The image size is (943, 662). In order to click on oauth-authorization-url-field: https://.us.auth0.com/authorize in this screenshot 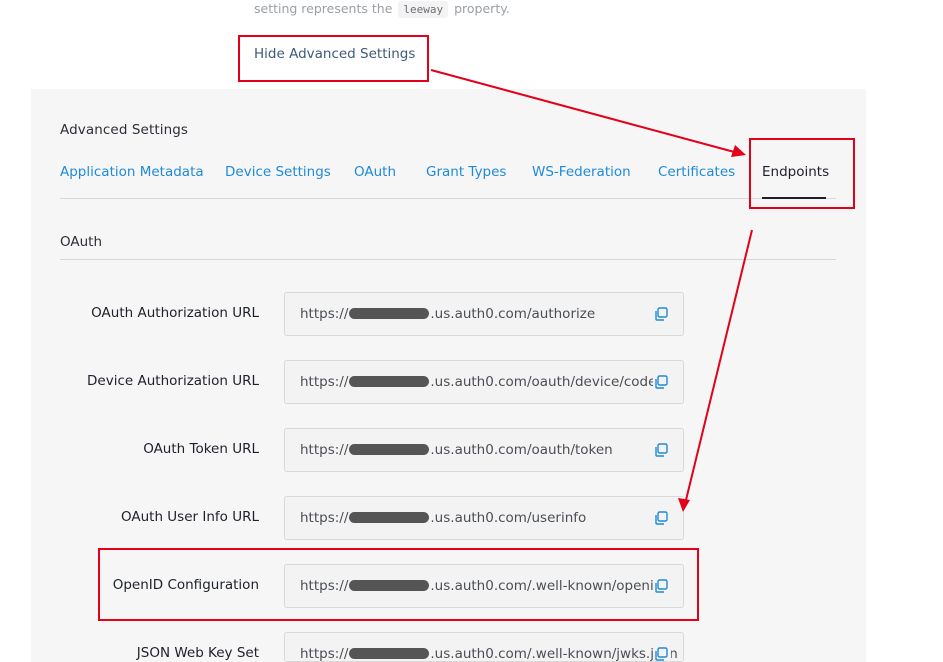, I will do `click(484, 314)`.